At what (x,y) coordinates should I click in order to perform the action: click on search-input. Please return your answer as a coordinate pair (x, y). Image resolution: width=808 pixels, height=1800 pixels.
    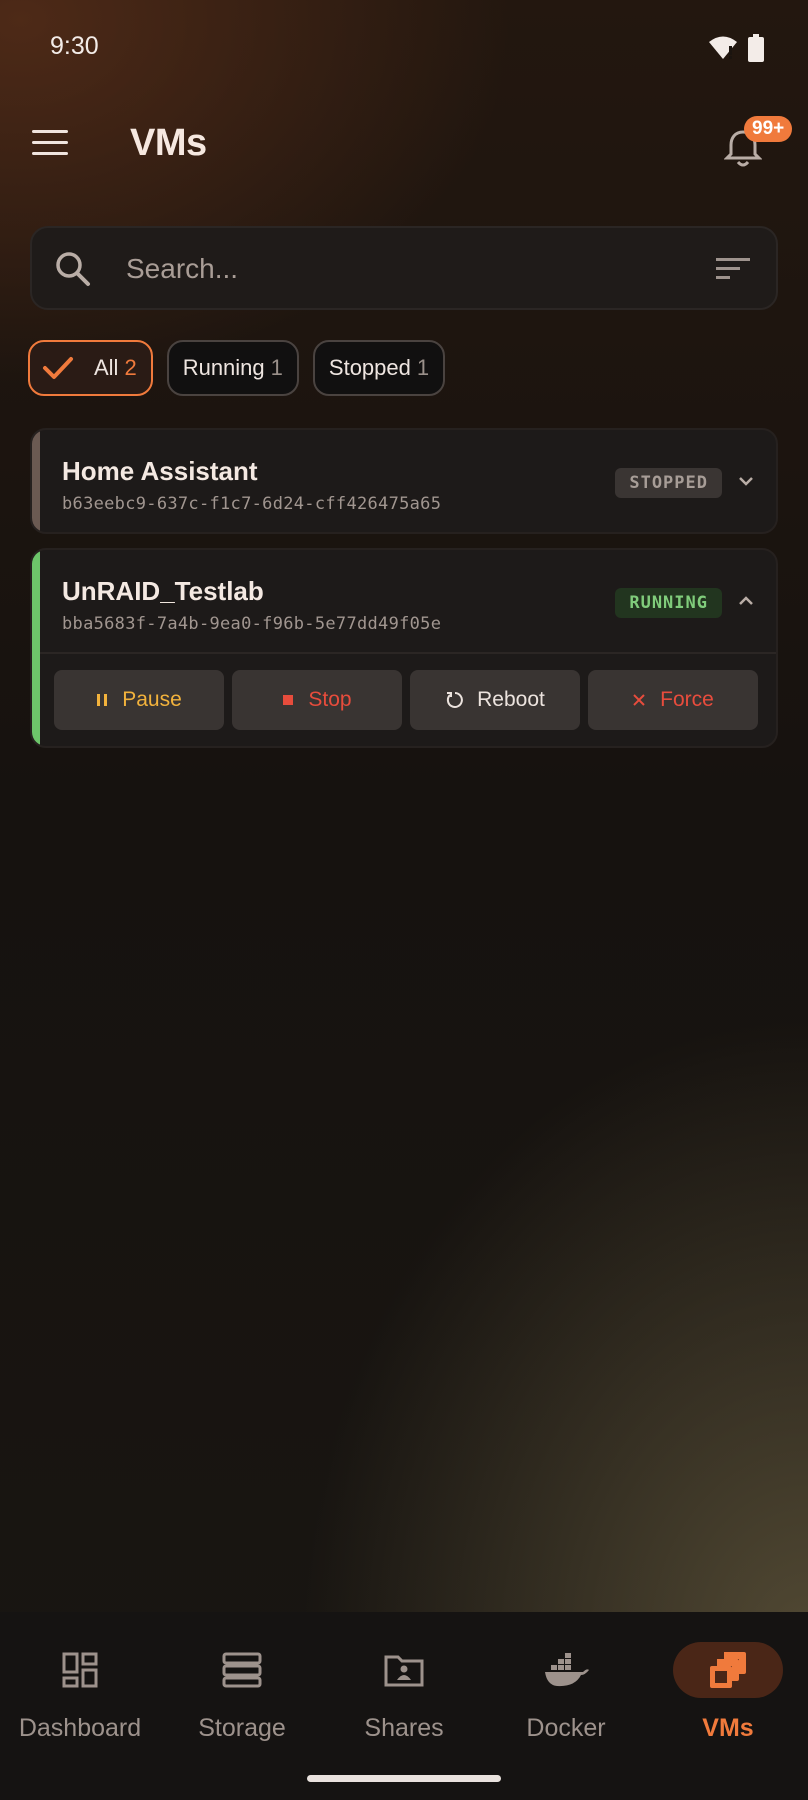
    Looking at the image, I should click on (406, 269).